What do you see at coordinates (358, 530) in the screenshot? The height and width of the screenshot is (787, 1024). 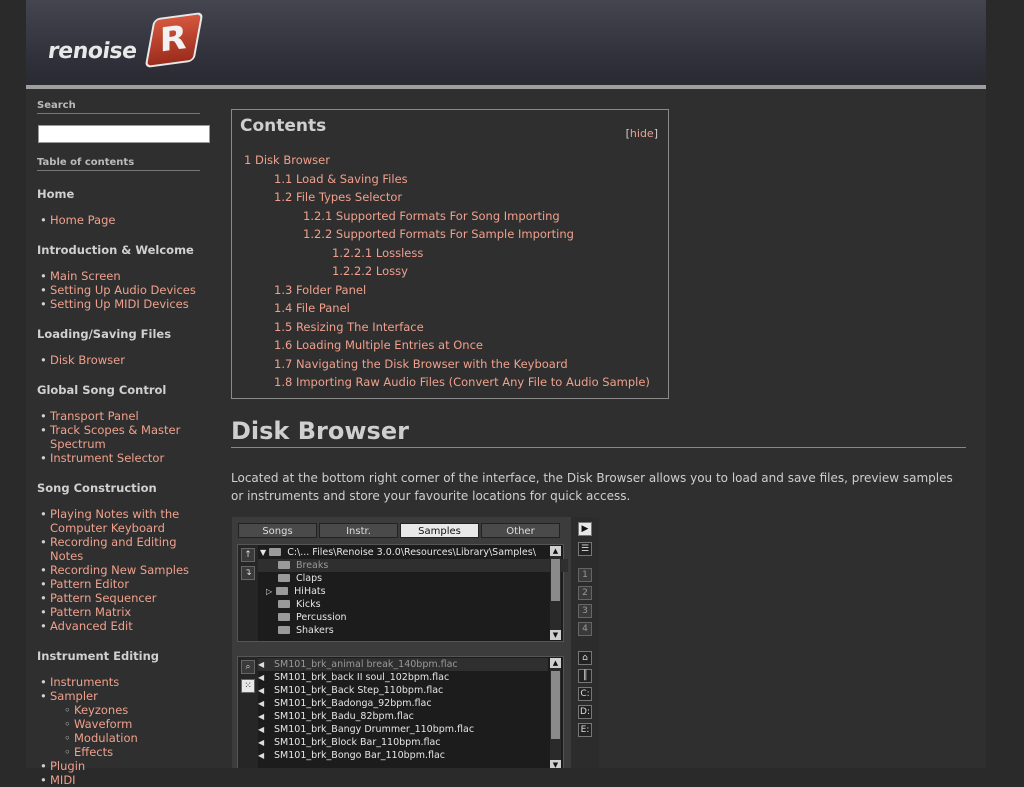 I see `tab-instruments: Instr.` at bounding box center [358, 530].